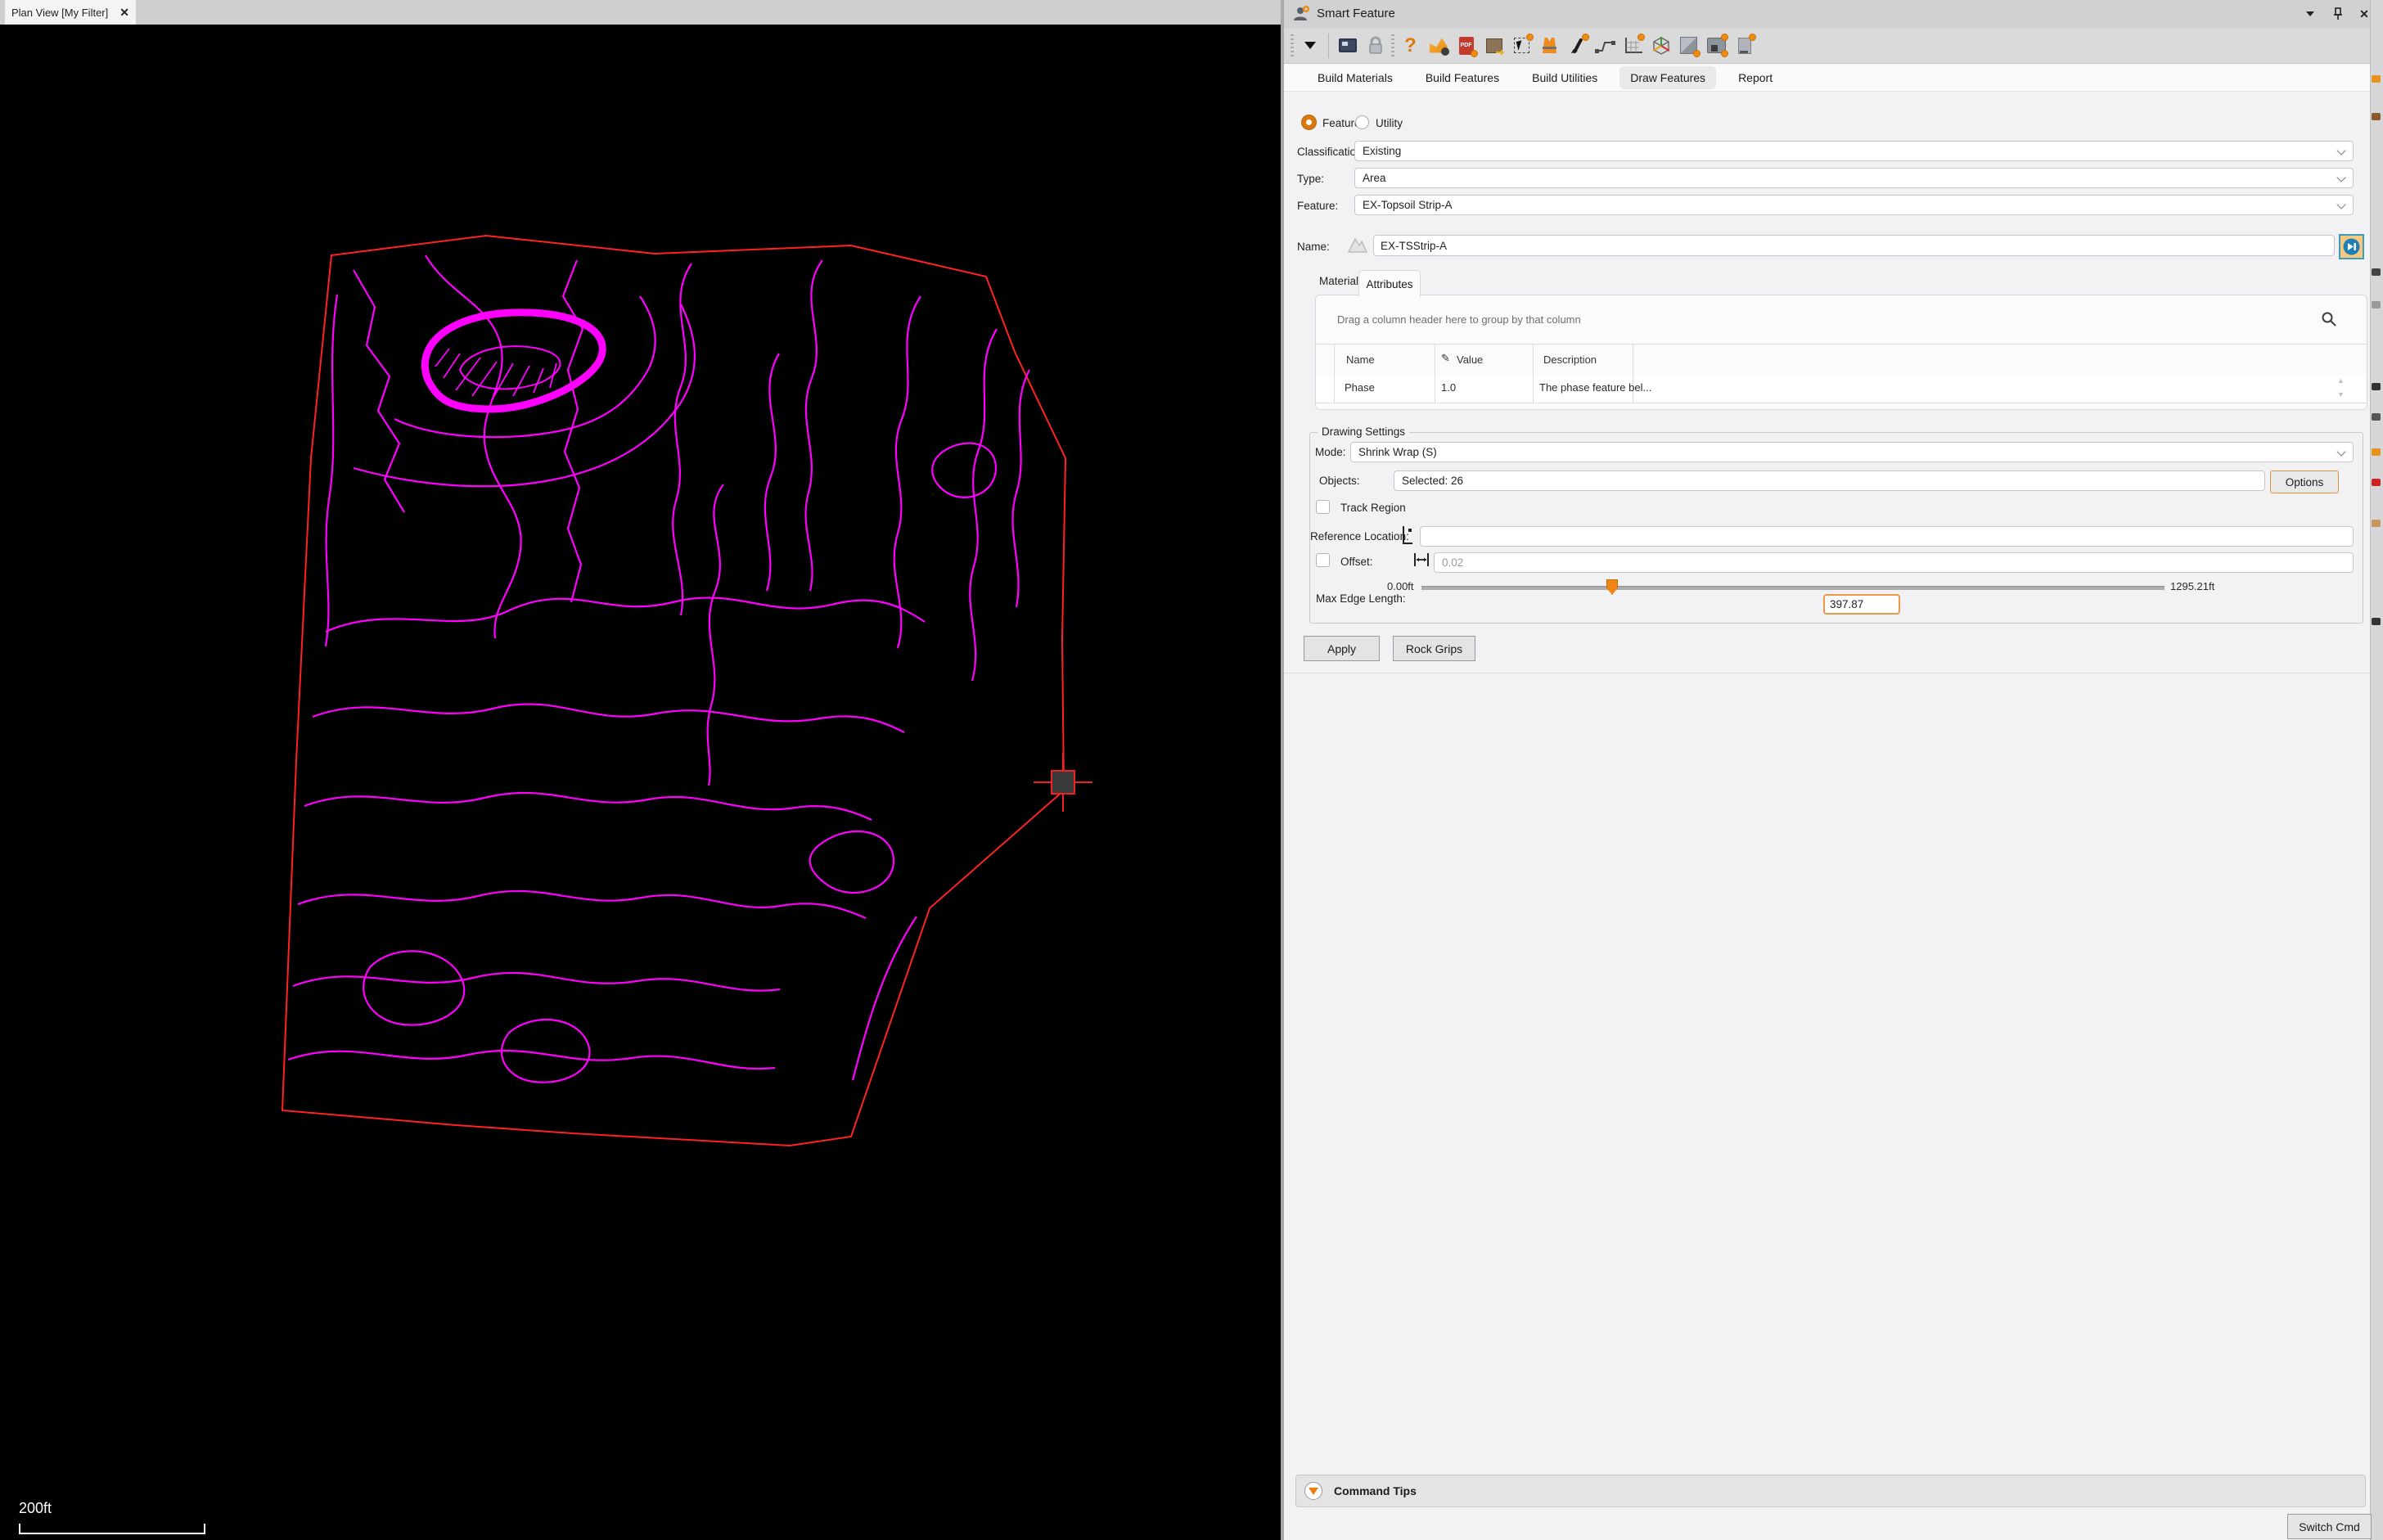  Describe the element at coordinates (1397, 452) in the screenshot. I see `mode-value: Shrink Wrap (S)` at that location.